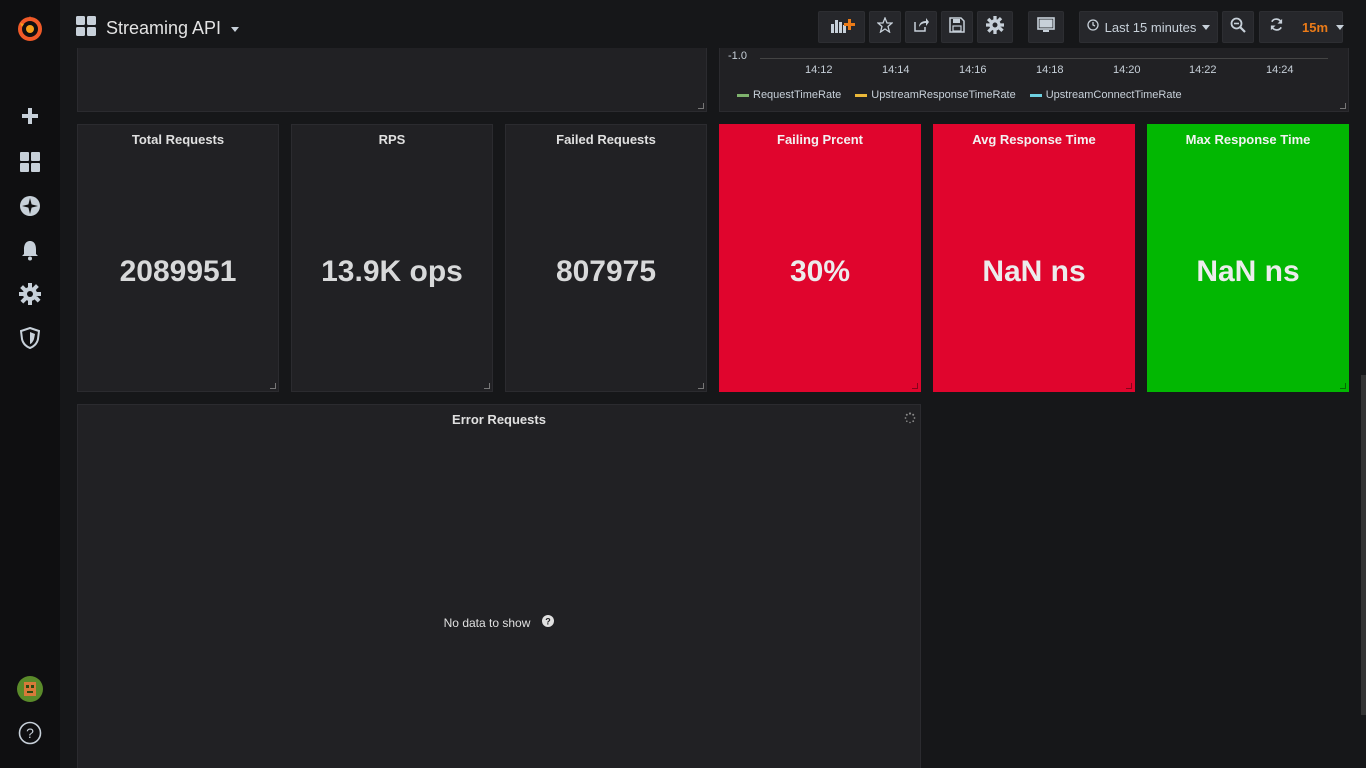  Describe the element at coordinates (1203, 70) in the screenshot. I see `x-axis-tick: 14:22` at that location.